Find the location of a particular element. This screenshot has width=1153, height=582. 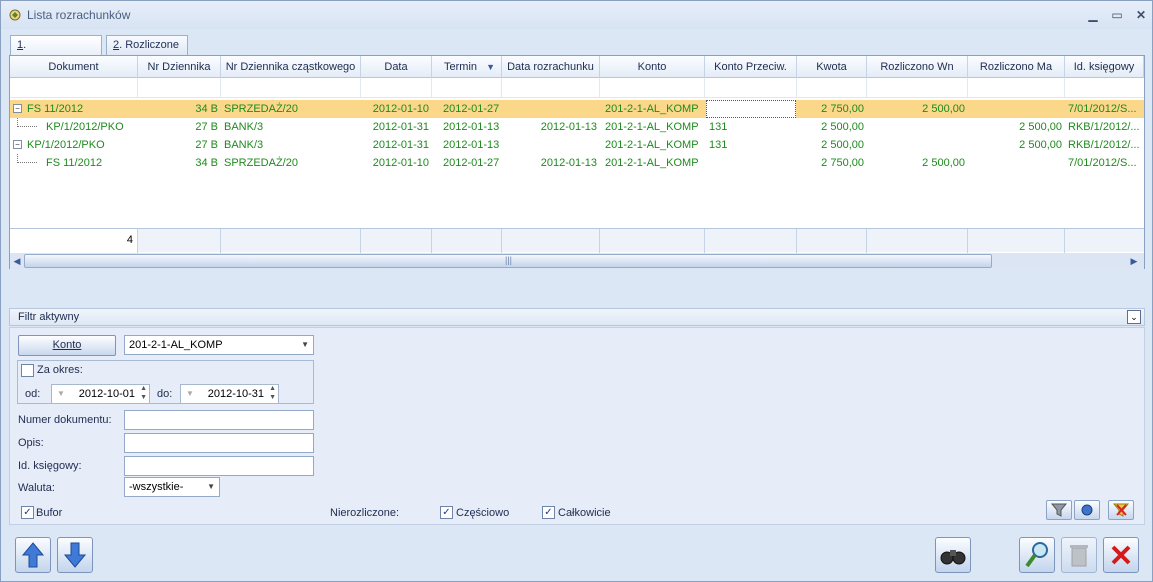

horizontal-scrollbar: ◀ ||| ▶ is located at coordinates (577, 261).